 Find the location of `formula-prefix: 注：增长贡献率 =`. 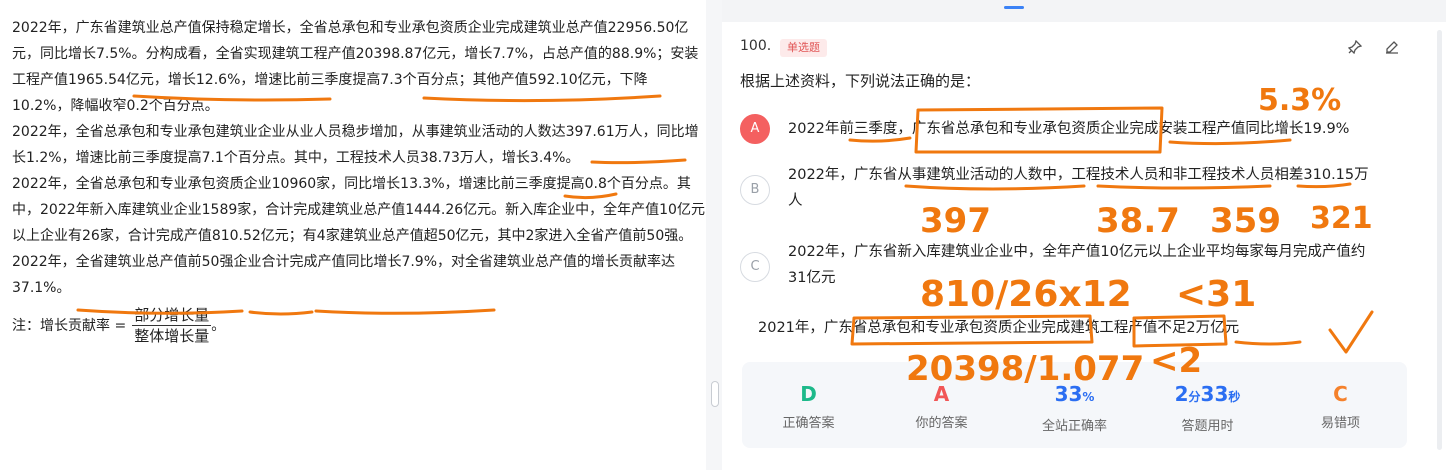

formula-prefix: 注：增长贡献率 = is located at coordinates (69, 325).